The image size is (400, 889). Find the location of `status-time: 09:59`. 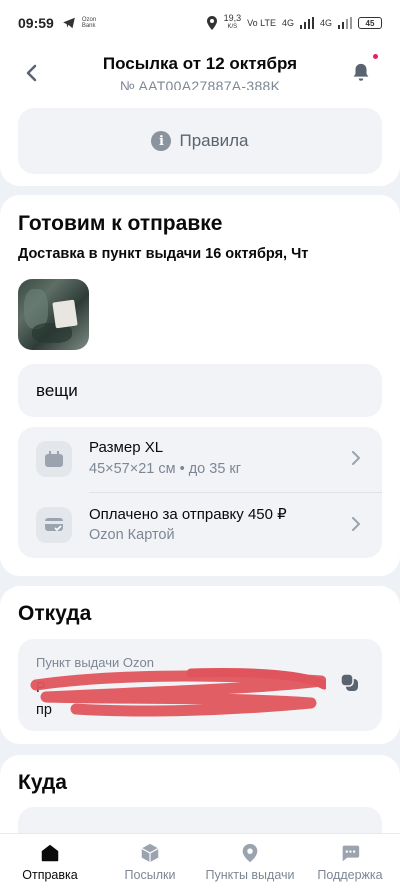

status-time: 09:59 is located at coordinates (36, 23).